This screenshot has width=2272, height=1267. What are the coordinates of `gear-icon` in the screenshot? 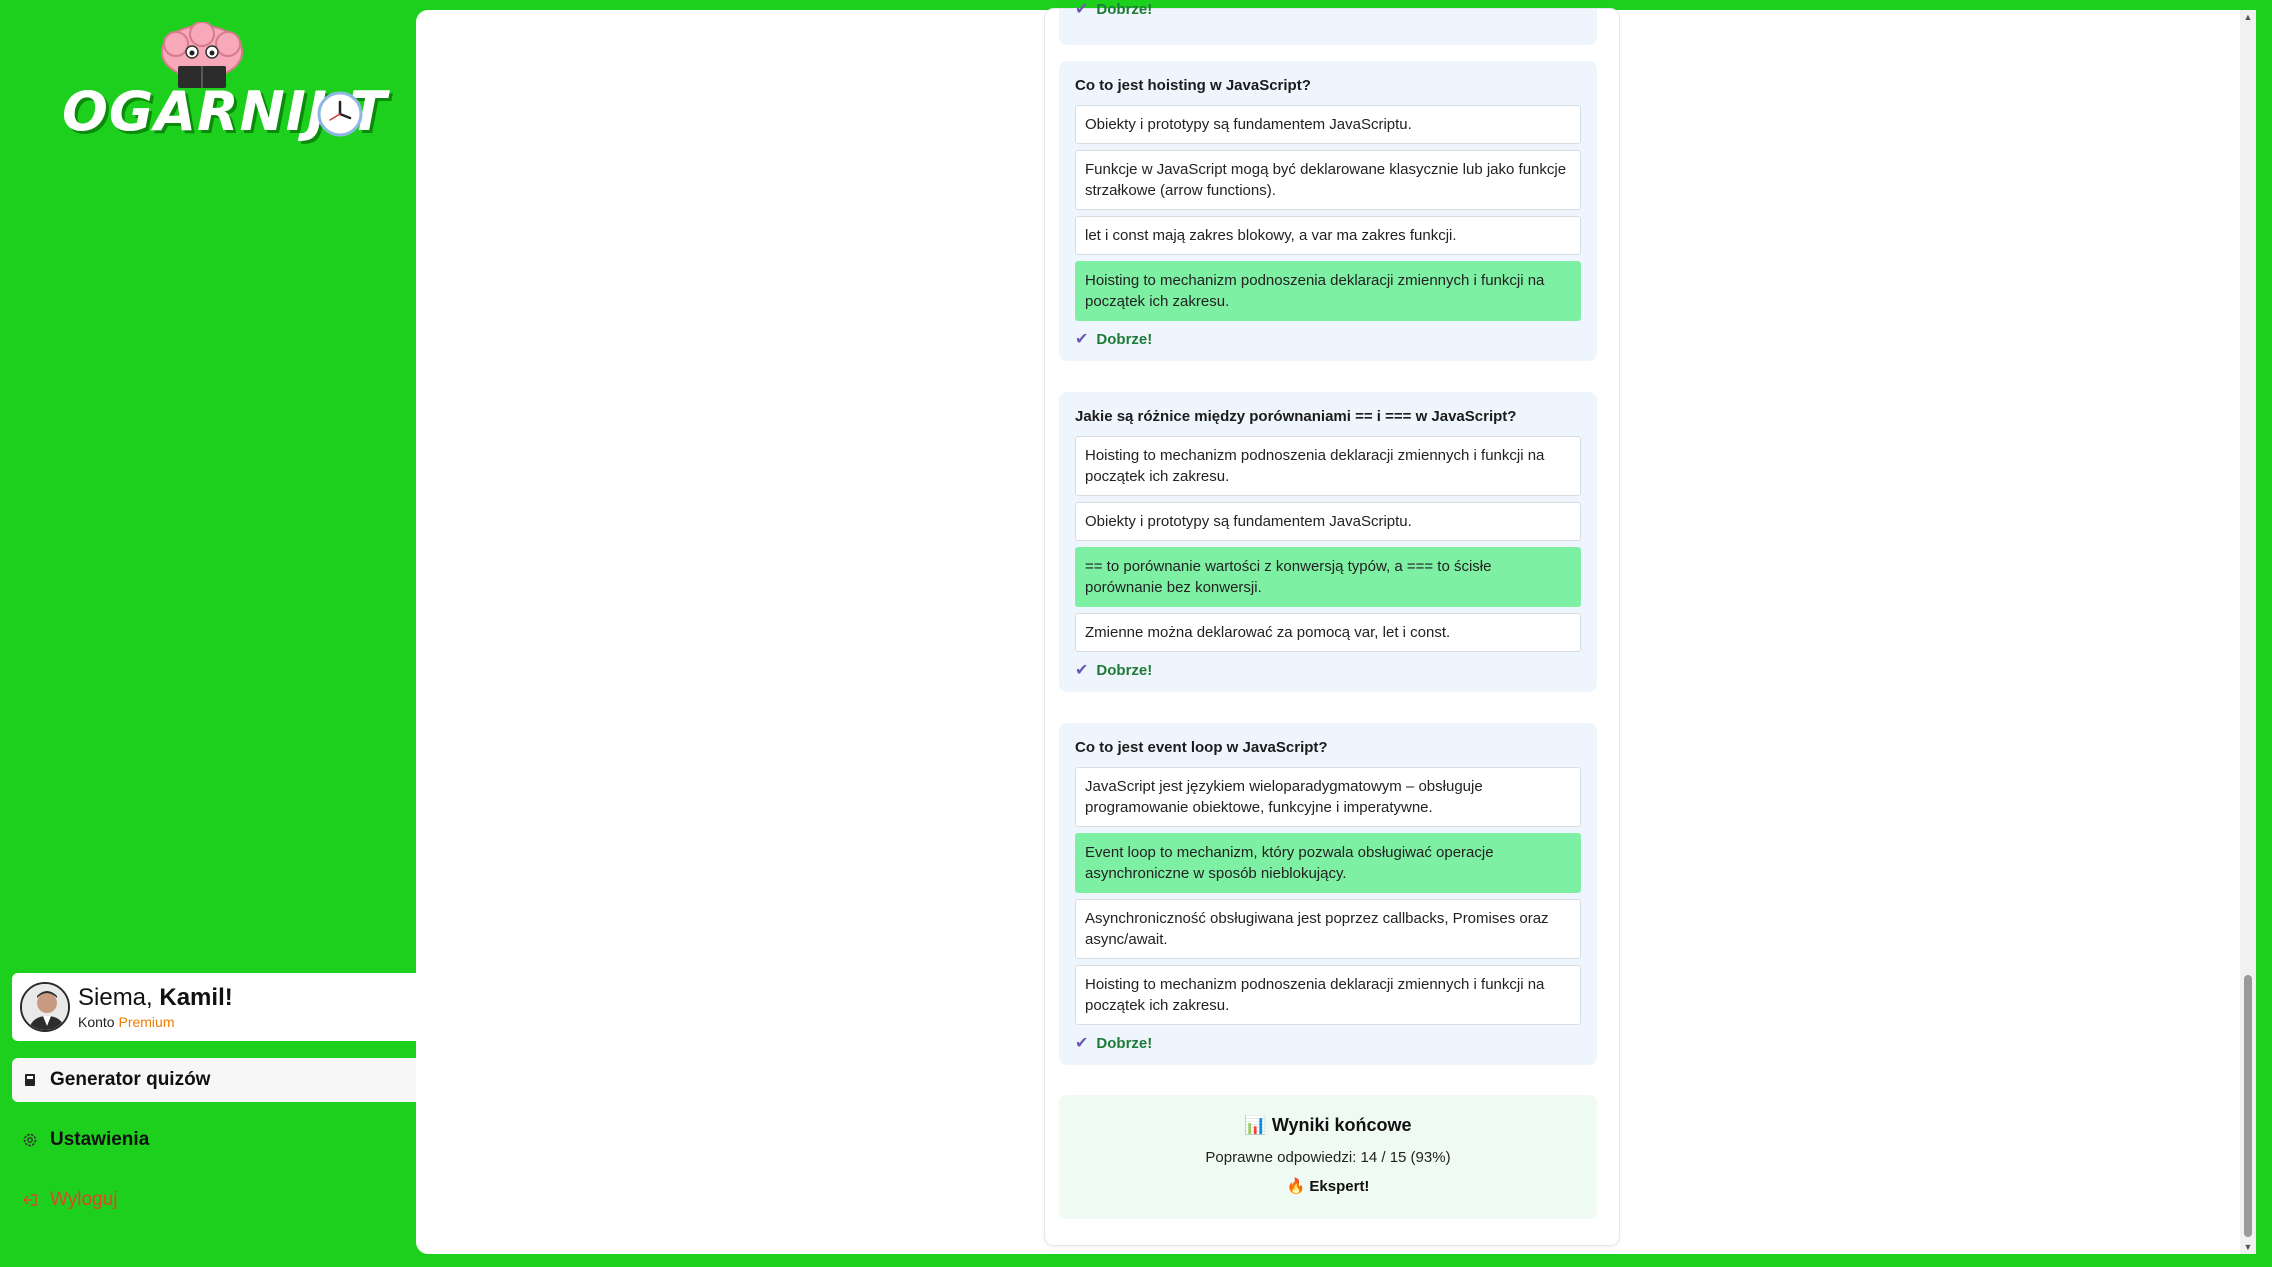 It's located at (30, 1140).